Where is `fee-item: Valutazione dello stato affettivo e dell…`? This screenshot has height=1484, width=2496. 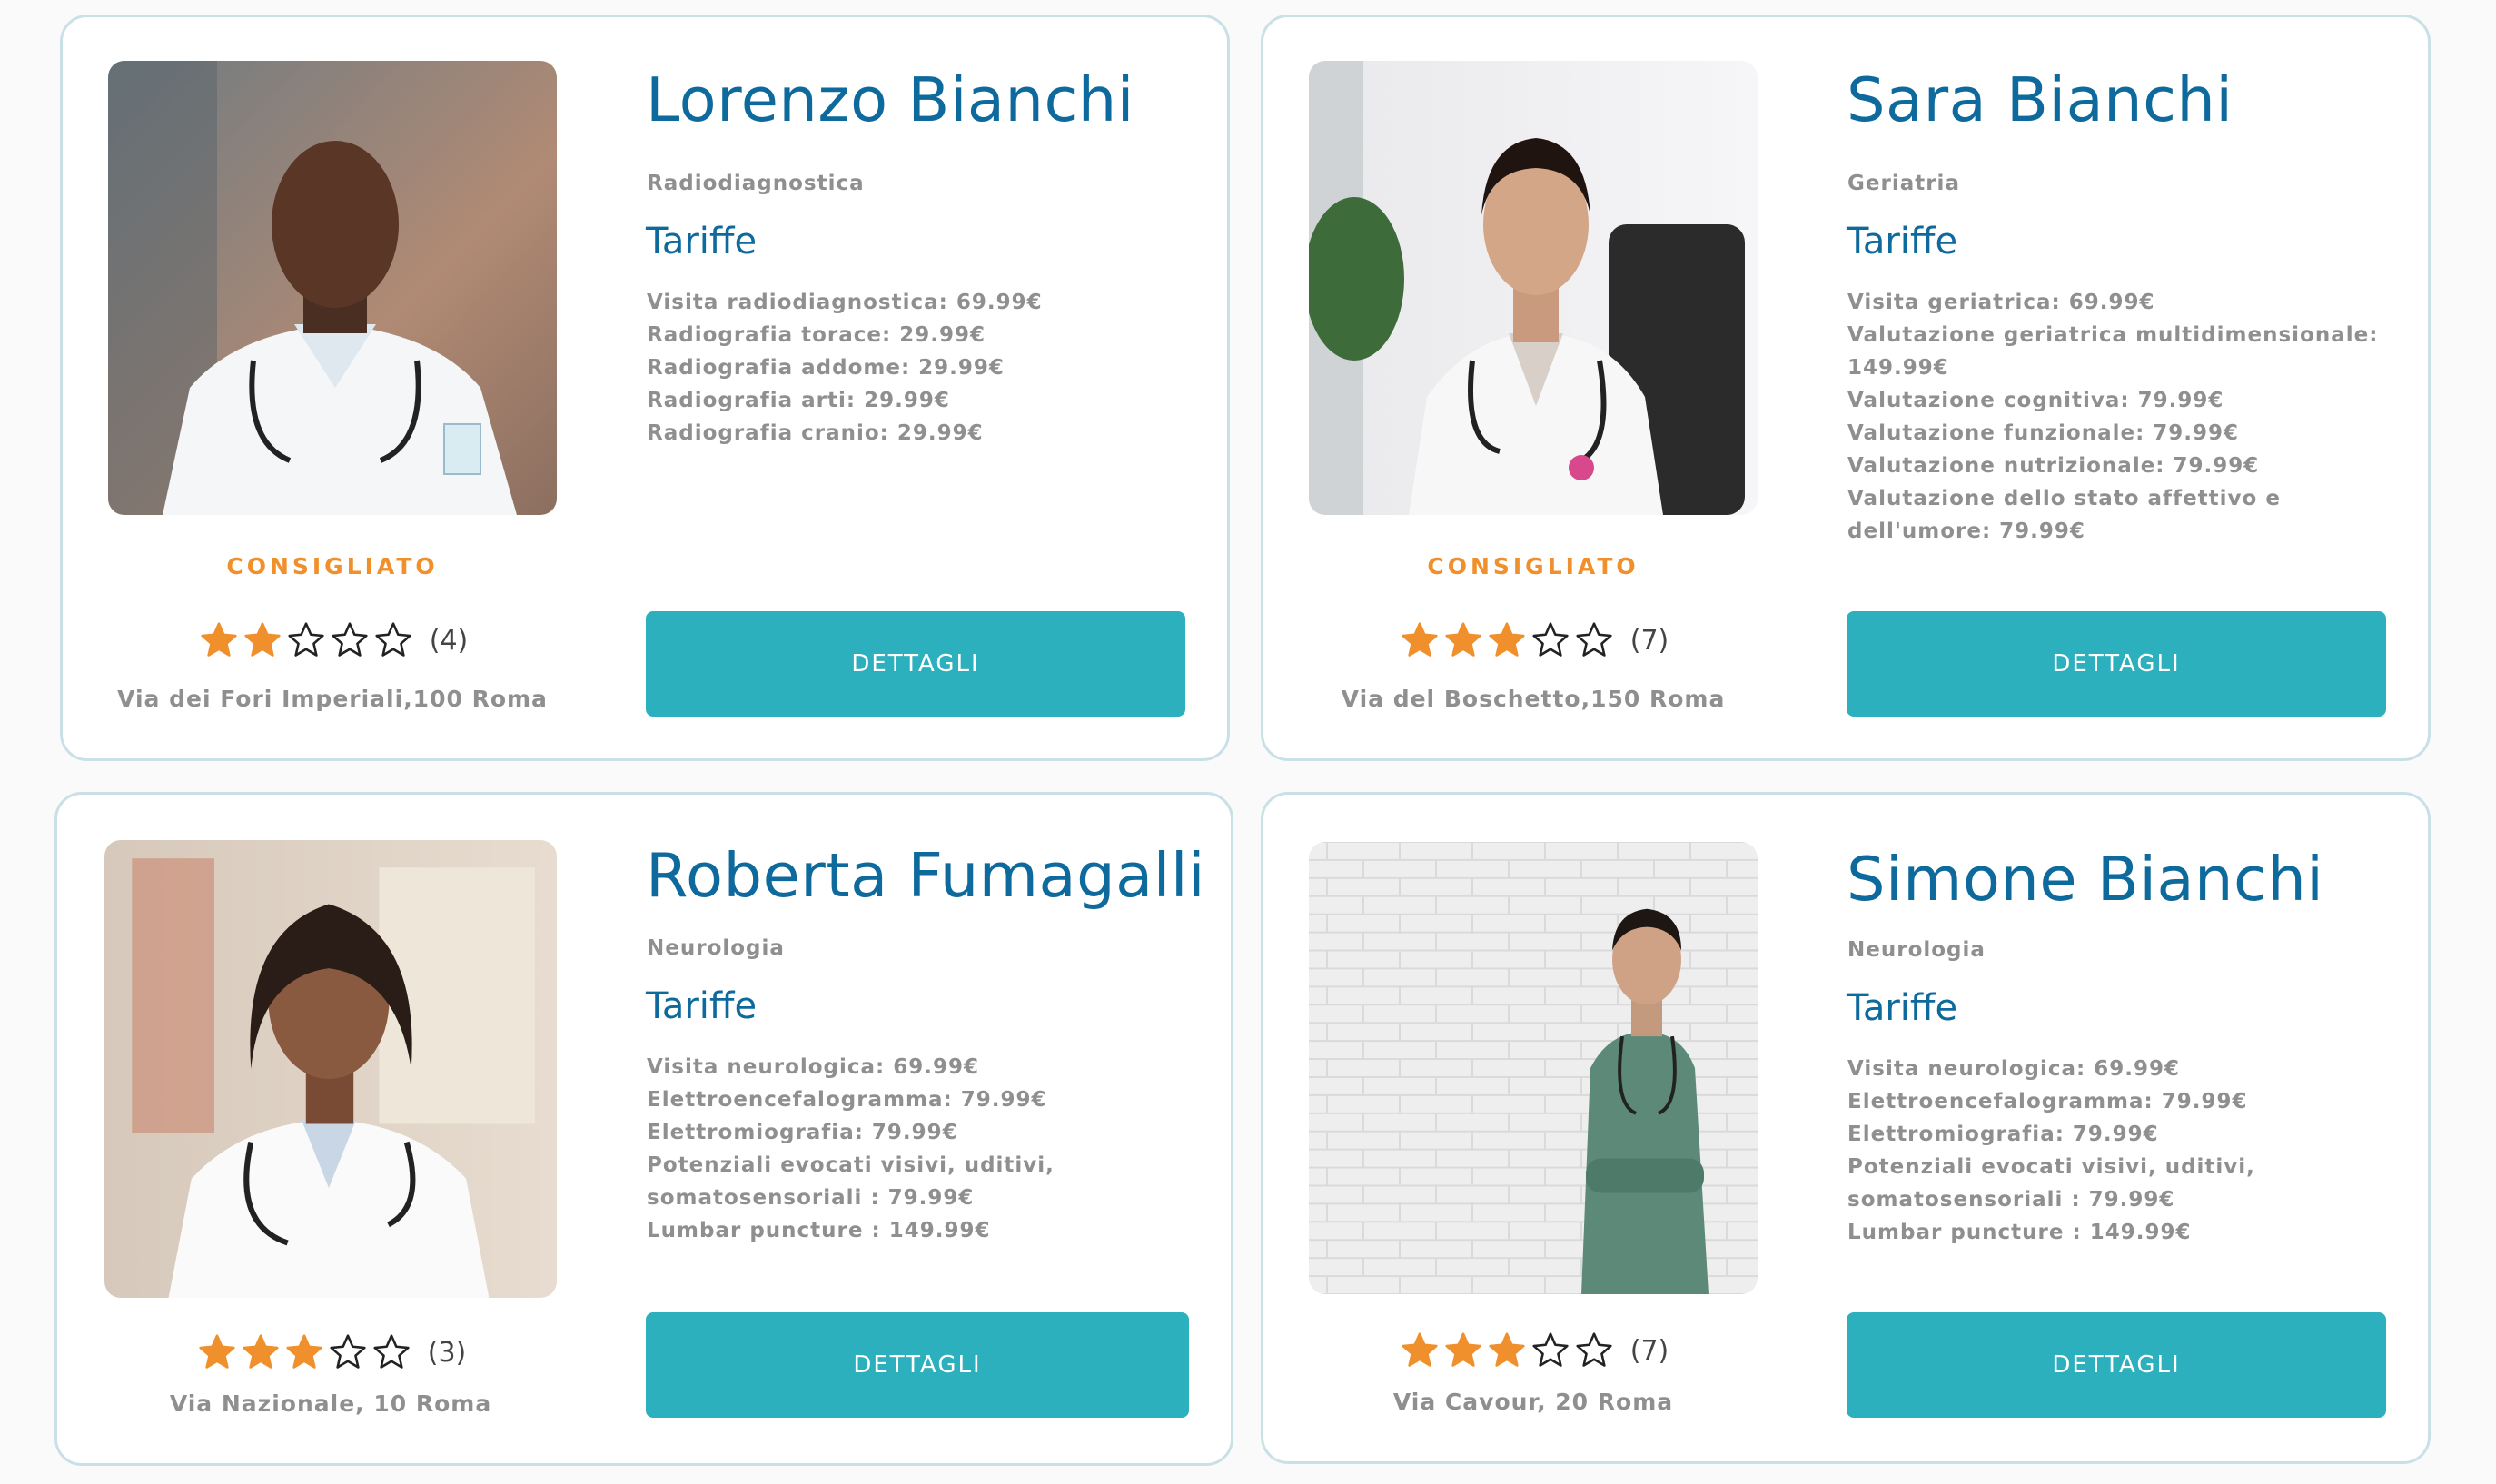 fee-item: Valutazione dello stato affettivo e dell… is located at coordinates (2064, 515).